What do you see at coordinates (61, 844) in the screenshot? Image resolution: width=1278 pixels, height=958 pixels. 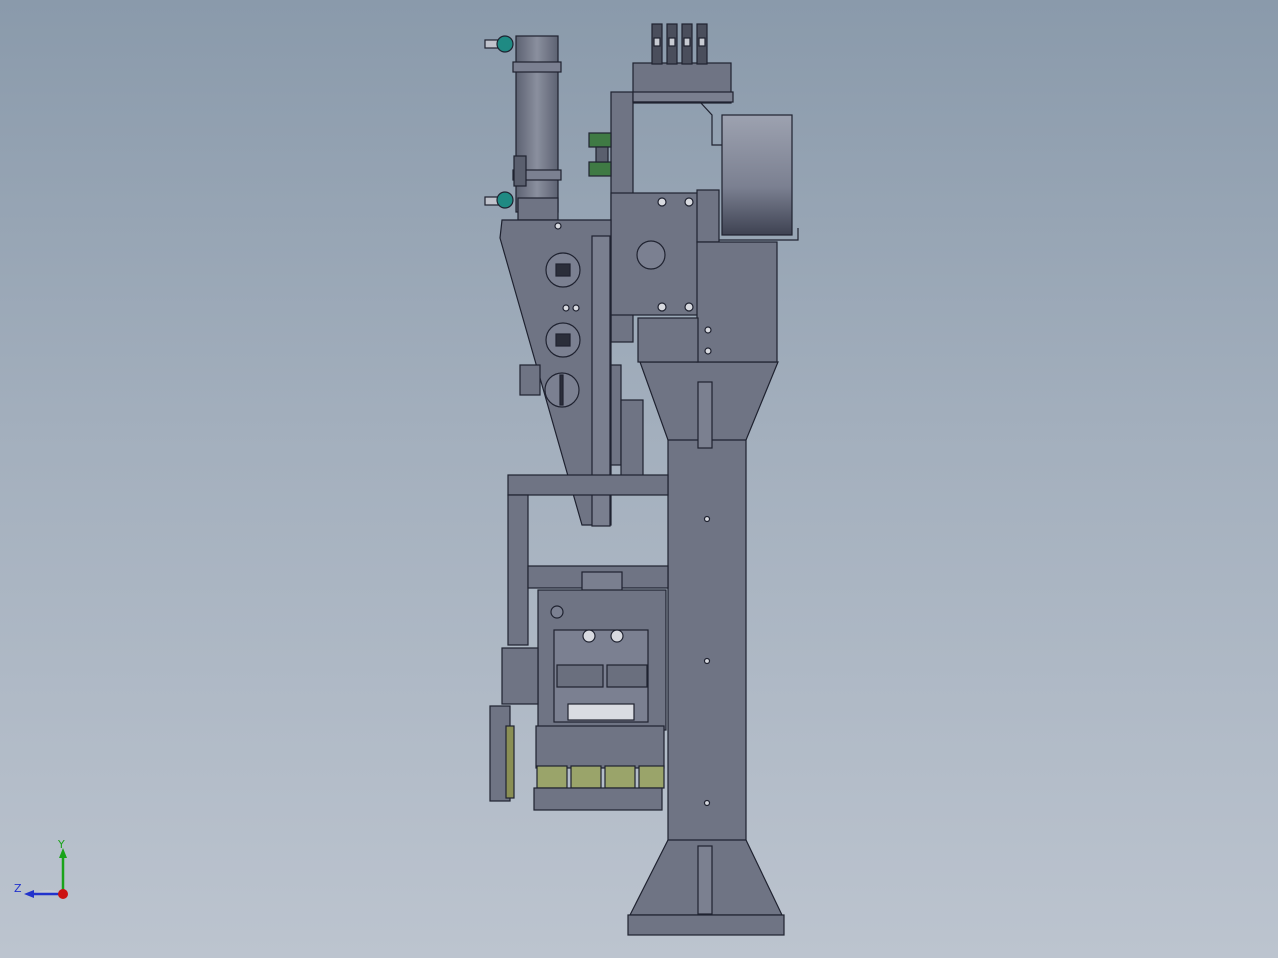 I see `y-axis-label: Y` at bounding box center [61, 844].